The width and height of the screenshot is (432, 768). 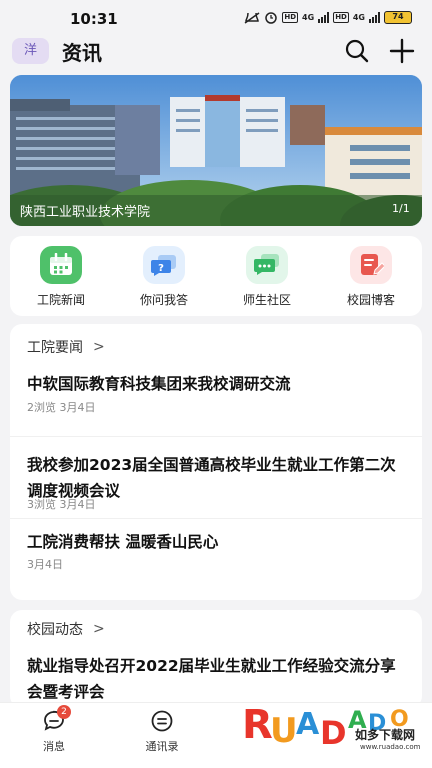 I want to click on message-icon: 2, so click(x=56, y=719).